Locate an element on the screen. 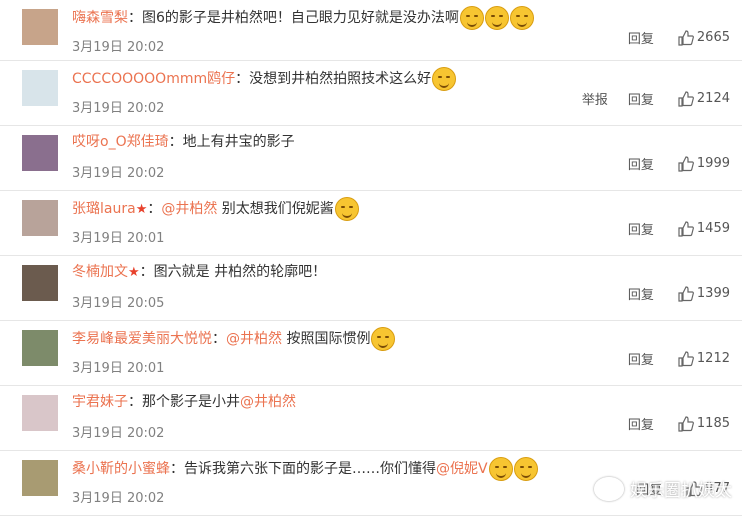 Image resolution: width=742 pixels, height=521 pixels. username-link: CCCCOOOOOmmm鸥仔 is located at coordinates (153, 79).